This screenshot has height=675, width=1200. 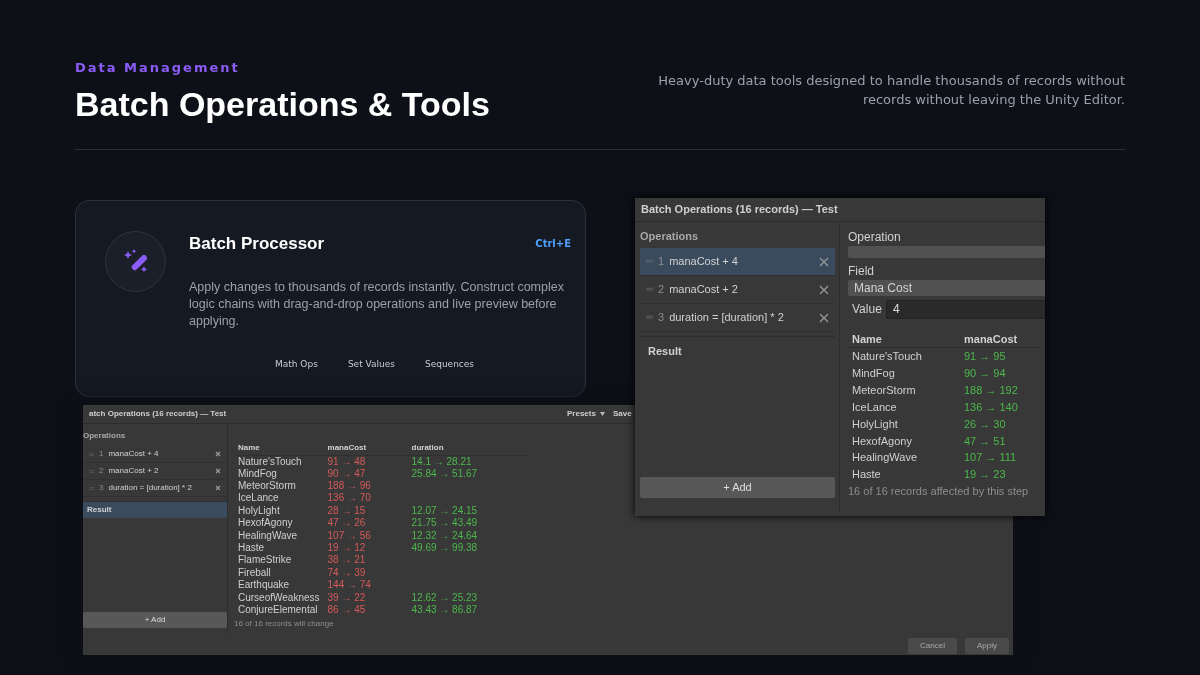 I want to click on table-cell-text: CurseofWeakness, so click(x=279, y=597).